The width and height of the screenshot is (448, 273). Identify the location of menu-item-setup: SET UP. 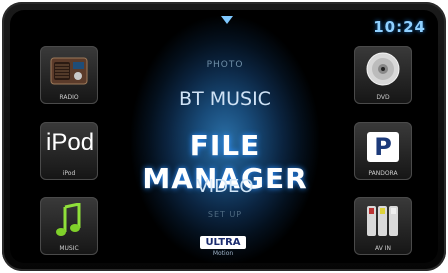
(225, 214).